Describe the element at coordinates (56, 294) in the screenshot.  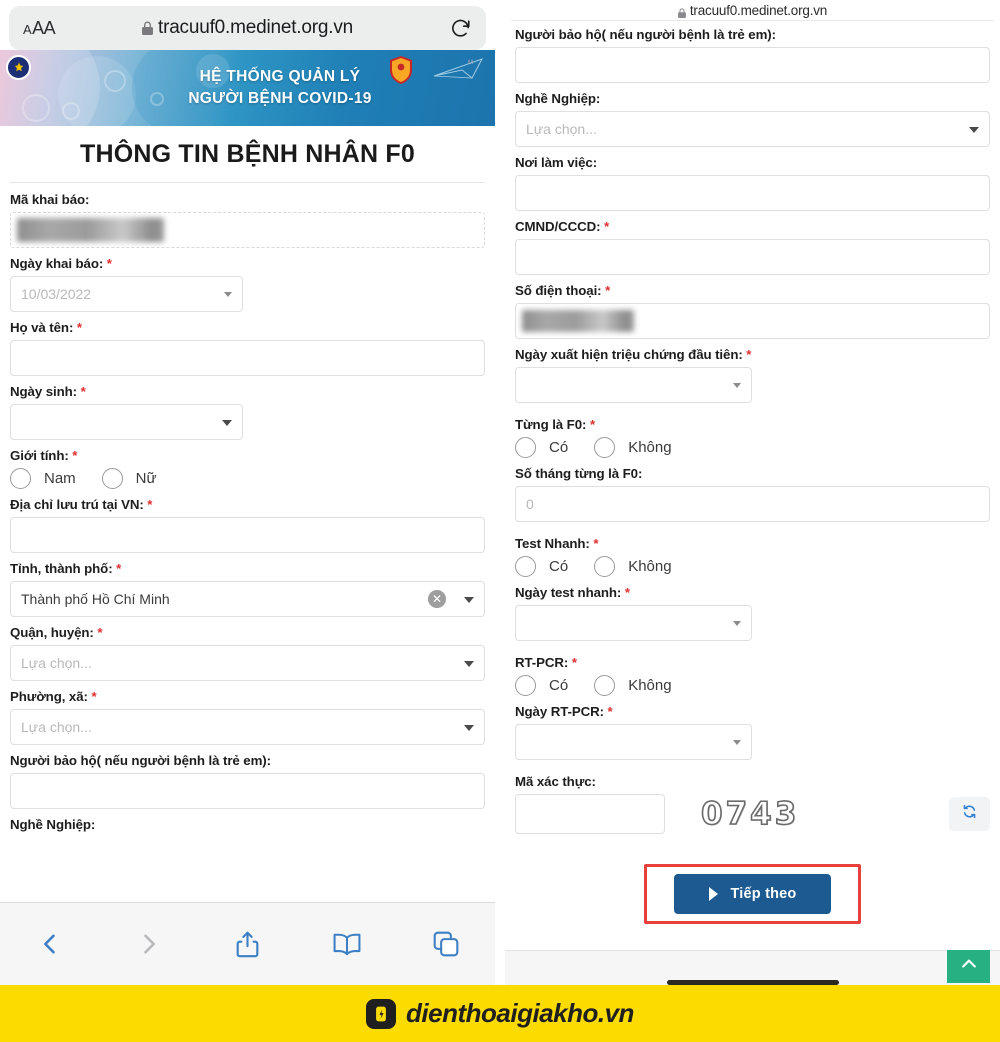
I see `ngay-khai-bao-value: 10/03/2022` at that location.